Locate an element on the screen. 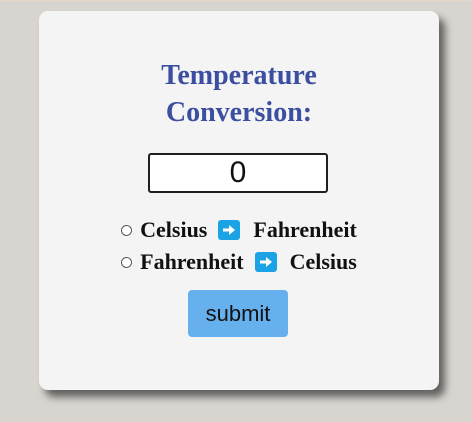 The height and width of the screenshot is (422, 472). option-to-label: Celsius is located at coordinates (323, 261).